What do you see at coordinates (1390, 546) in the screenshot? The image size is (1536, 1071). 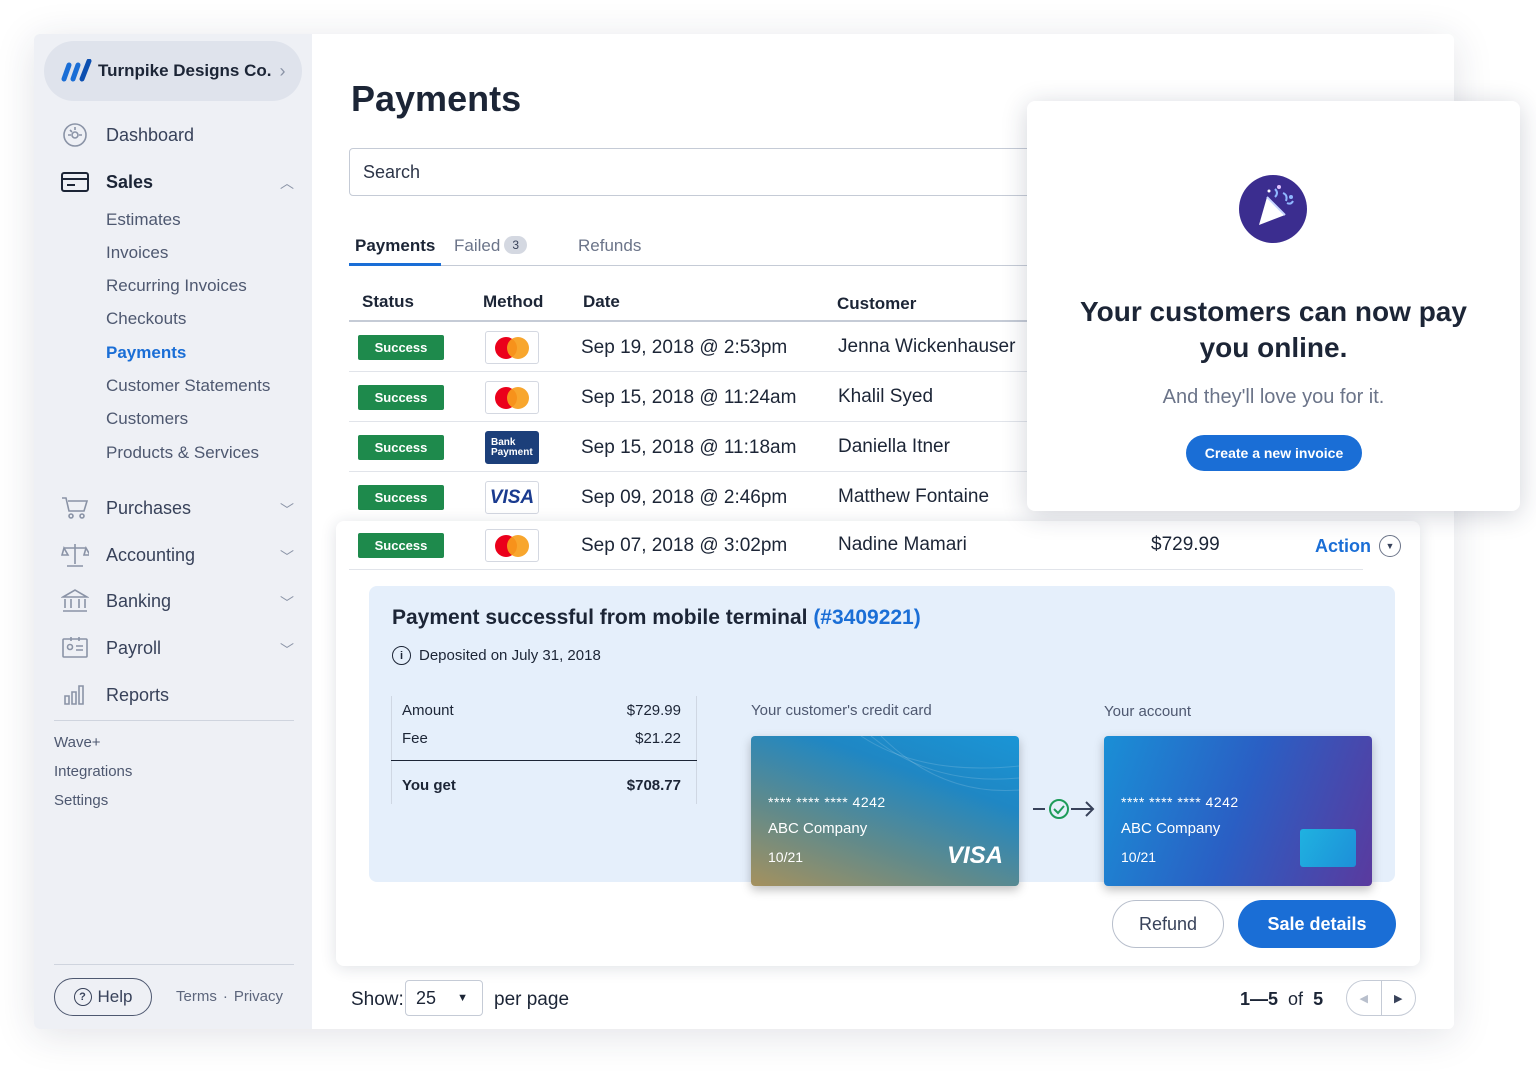 I see `chevron-down-icon: ▼` at bounding box center [1390, 546].